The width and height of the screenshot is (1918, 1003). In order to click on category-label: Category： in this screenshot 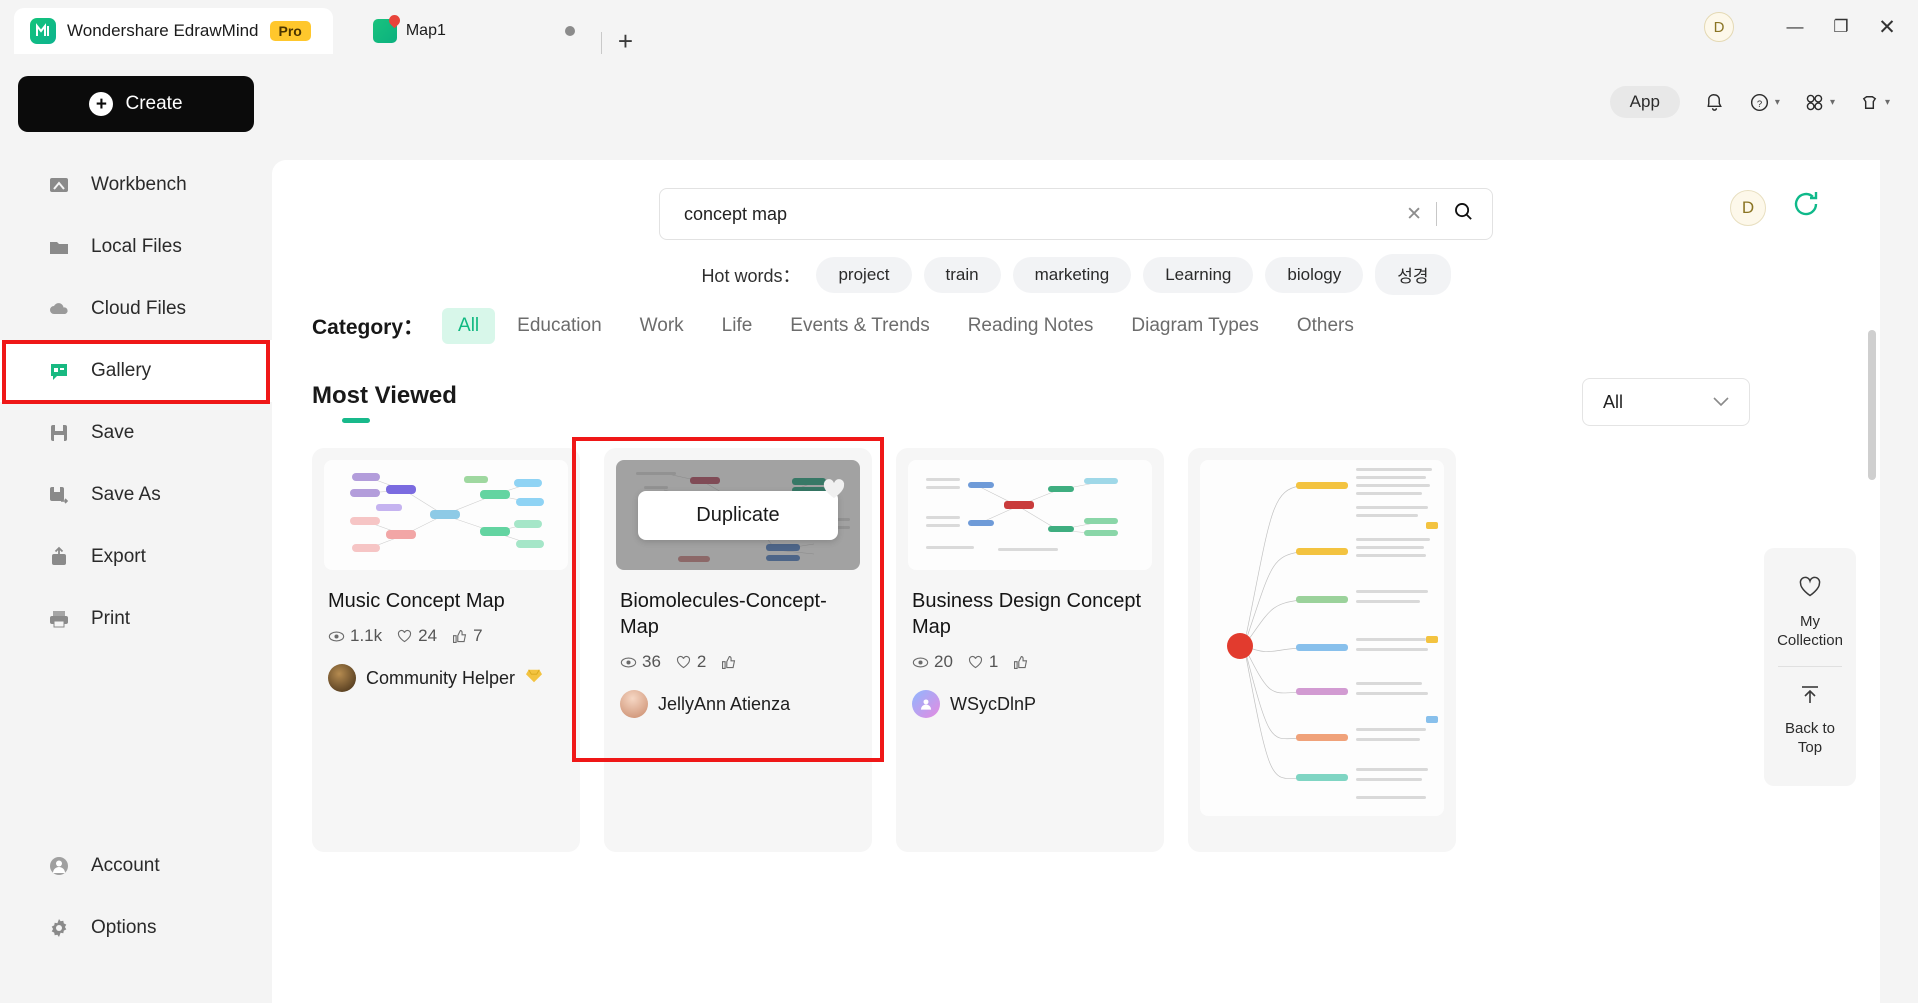, I will do `click(368, 327)`.